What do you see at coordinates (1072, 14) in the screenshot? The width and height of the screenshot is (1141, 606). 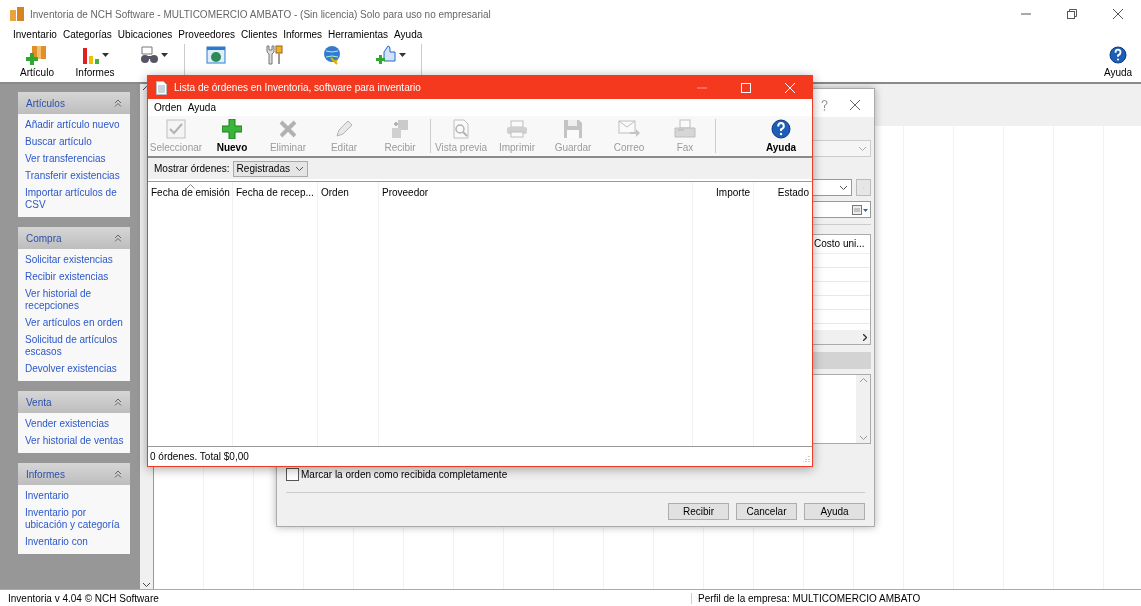 I see `restore-icon` at bounding box center [1072, 14].